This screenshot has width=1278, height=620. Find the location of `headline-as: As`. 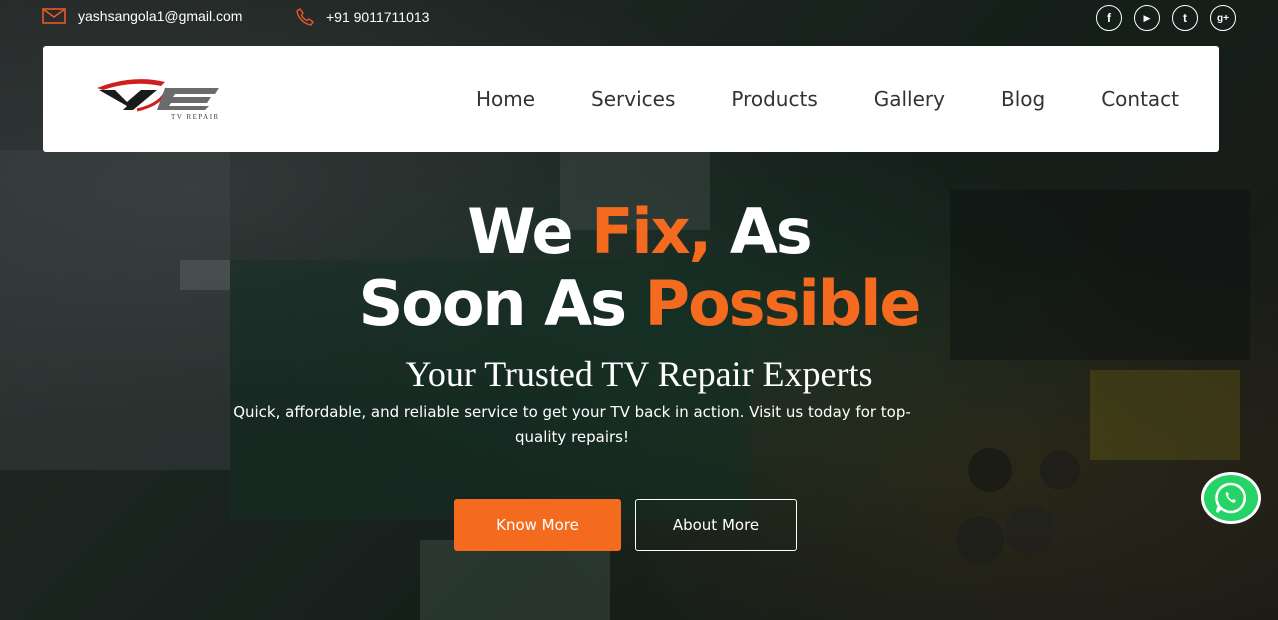

headline-as: As is located at coordinates (761, 231).